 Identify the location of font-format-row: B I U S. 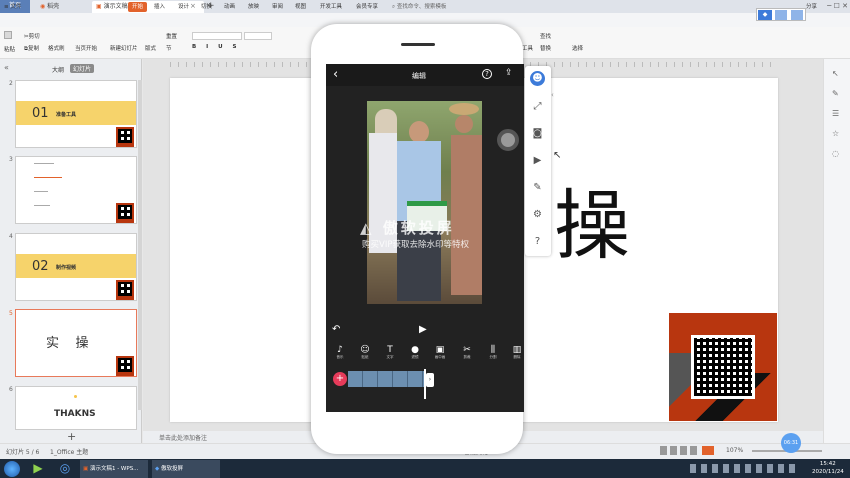
(216, 47).